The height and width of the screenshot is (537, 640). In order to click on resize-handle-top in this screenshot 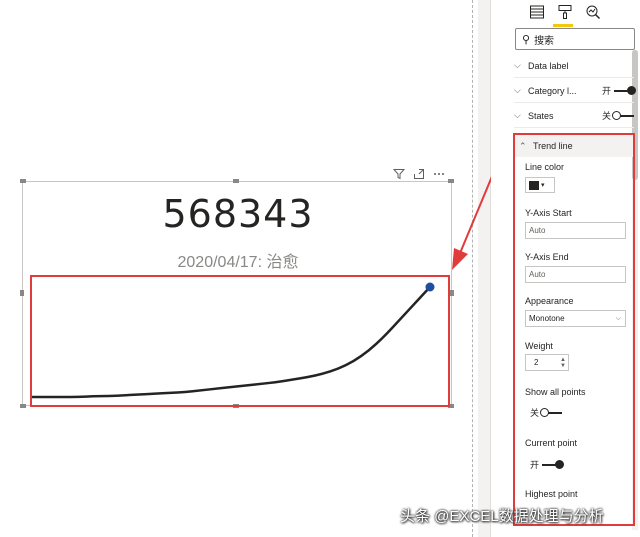, I will do `click(236, 181)`.